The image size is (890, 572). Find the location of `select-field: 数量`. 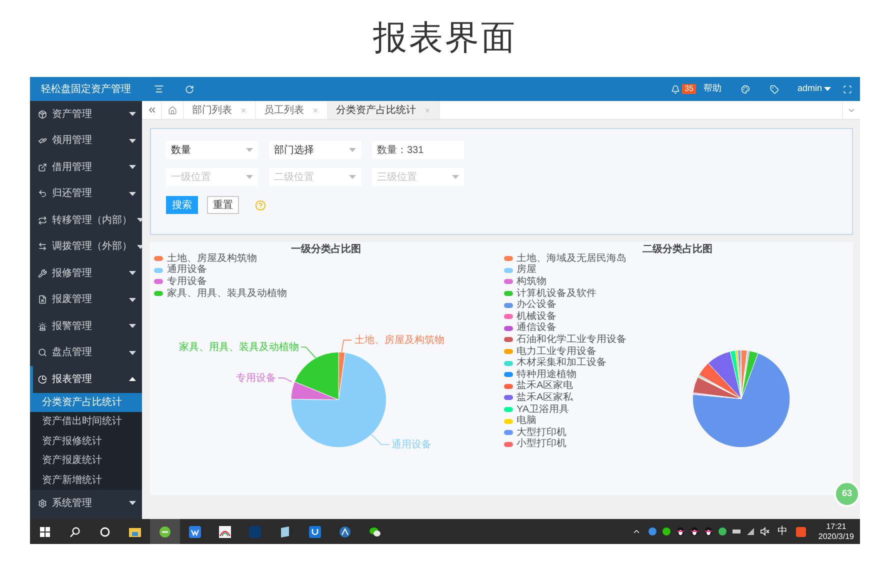

select-field: 数量 is located at coordinates (212, 150).